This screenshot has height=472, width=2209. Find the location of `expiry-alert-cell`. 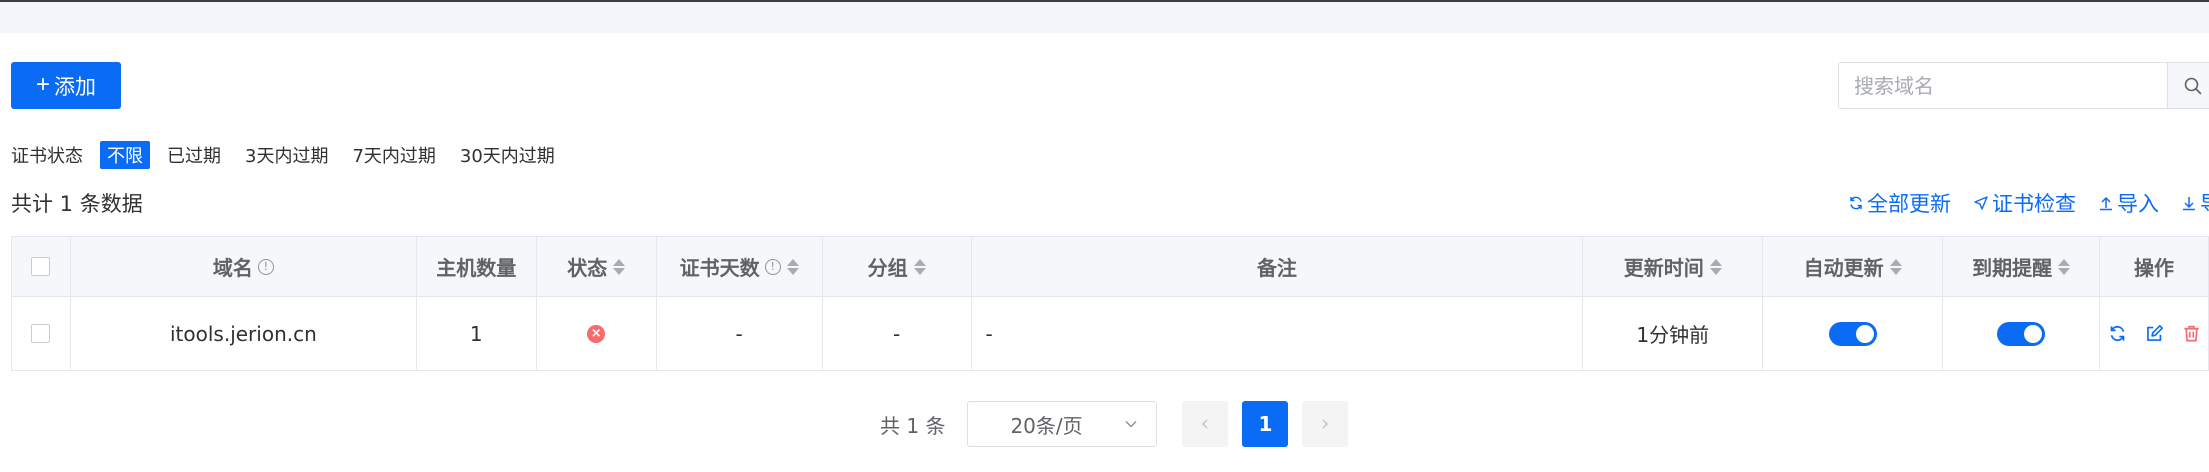

expiry-alert-cell is located at coordinates (2022, 334).